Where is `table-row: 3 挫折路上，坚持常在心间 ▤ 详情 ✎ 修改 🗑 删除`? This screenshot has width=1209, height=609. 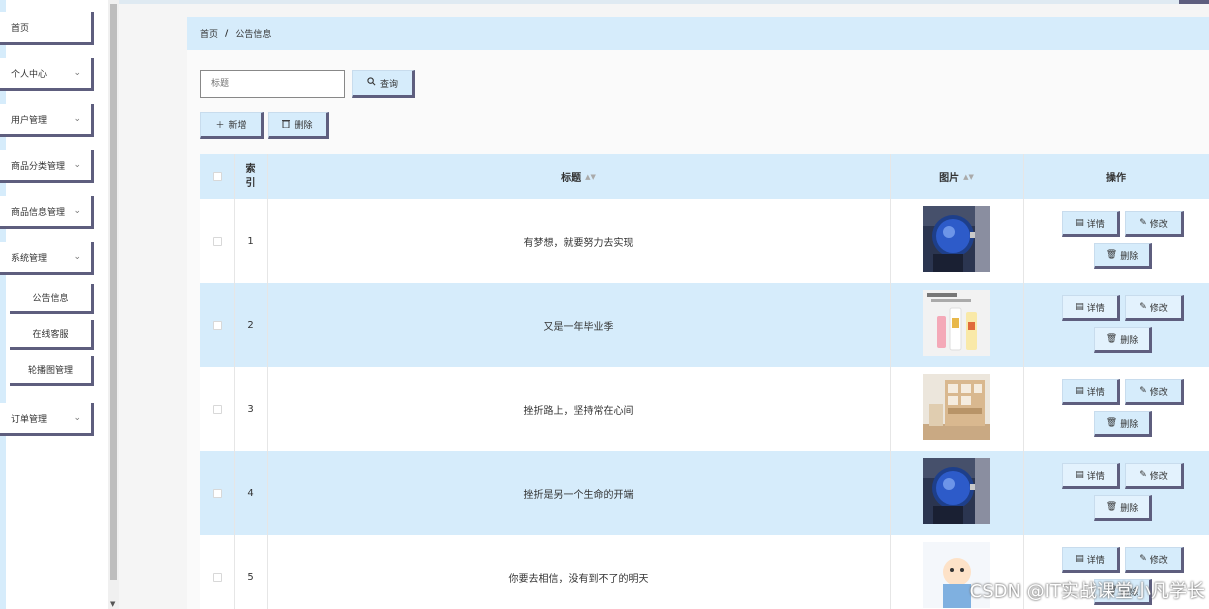 table-row: 3 挫折路上，坚持常在心间 ▤ 详情 ✎ 修改 🗑 删除 is located at coordinates (704, 409).